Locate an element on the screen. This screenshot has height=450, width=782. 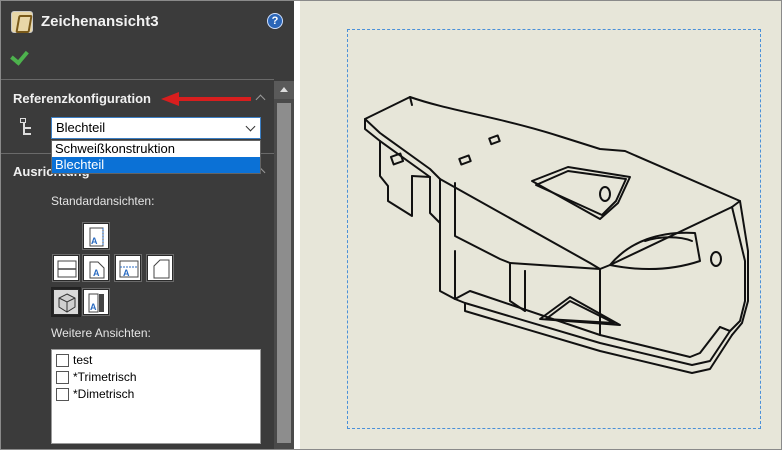
view-back-button: A is located at coordinates (96, 302).